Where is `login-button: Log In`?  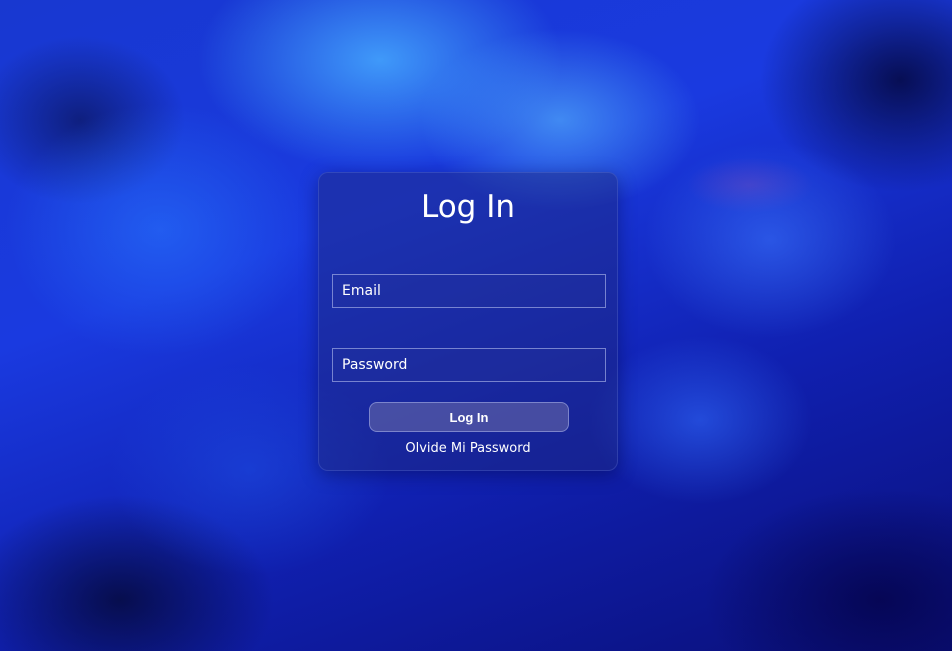
login-button: Log In is located at coordinates (469, 417).